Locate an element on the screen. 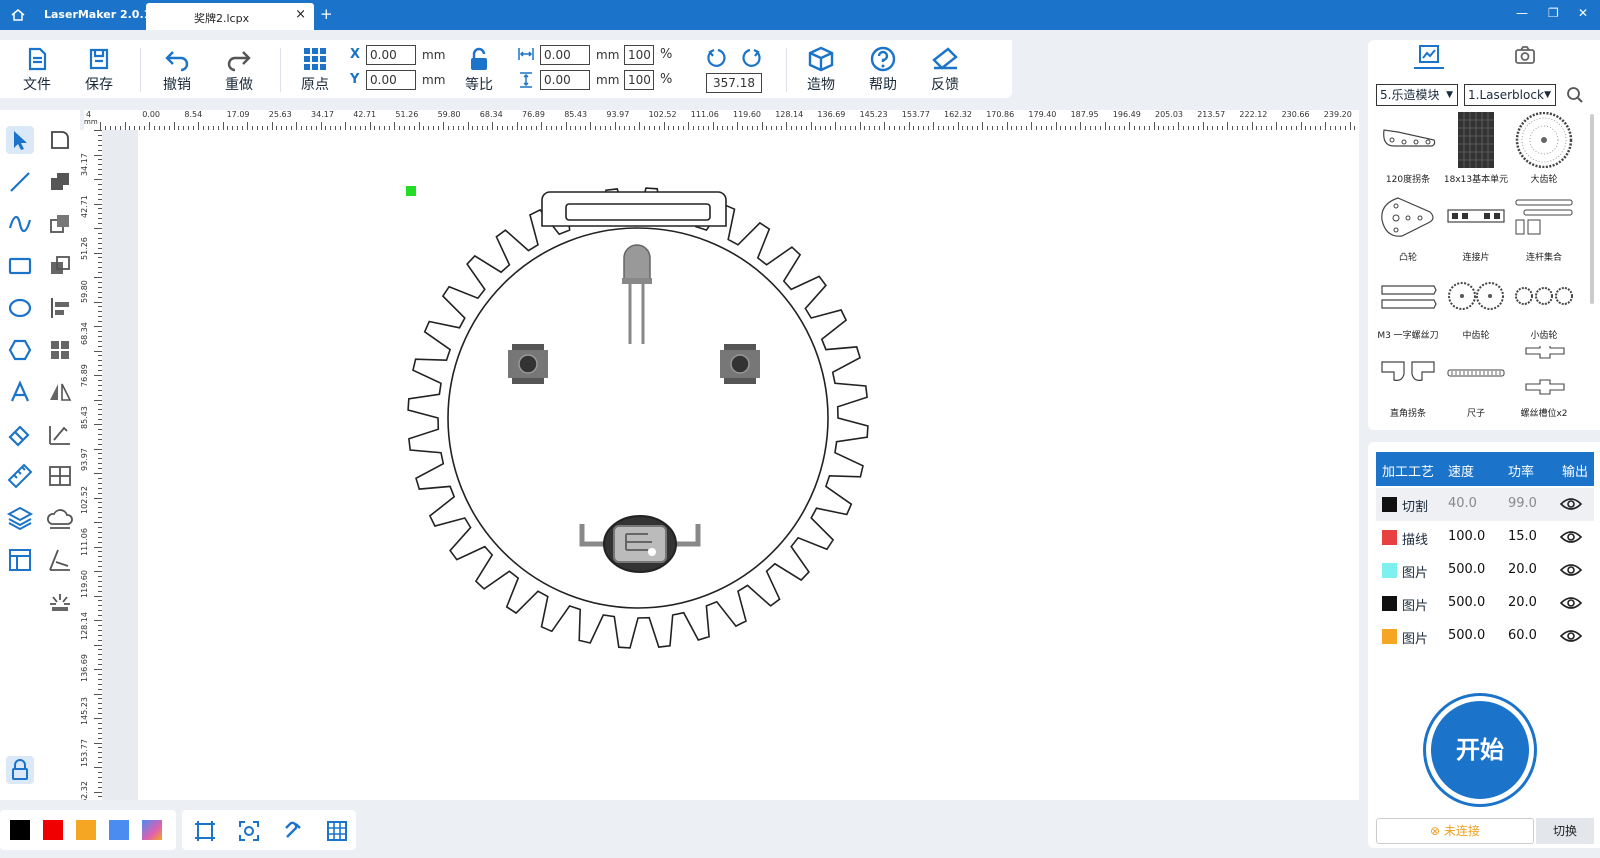 The image size is (1600, 858). button-left is located at coordinates (528, 364).